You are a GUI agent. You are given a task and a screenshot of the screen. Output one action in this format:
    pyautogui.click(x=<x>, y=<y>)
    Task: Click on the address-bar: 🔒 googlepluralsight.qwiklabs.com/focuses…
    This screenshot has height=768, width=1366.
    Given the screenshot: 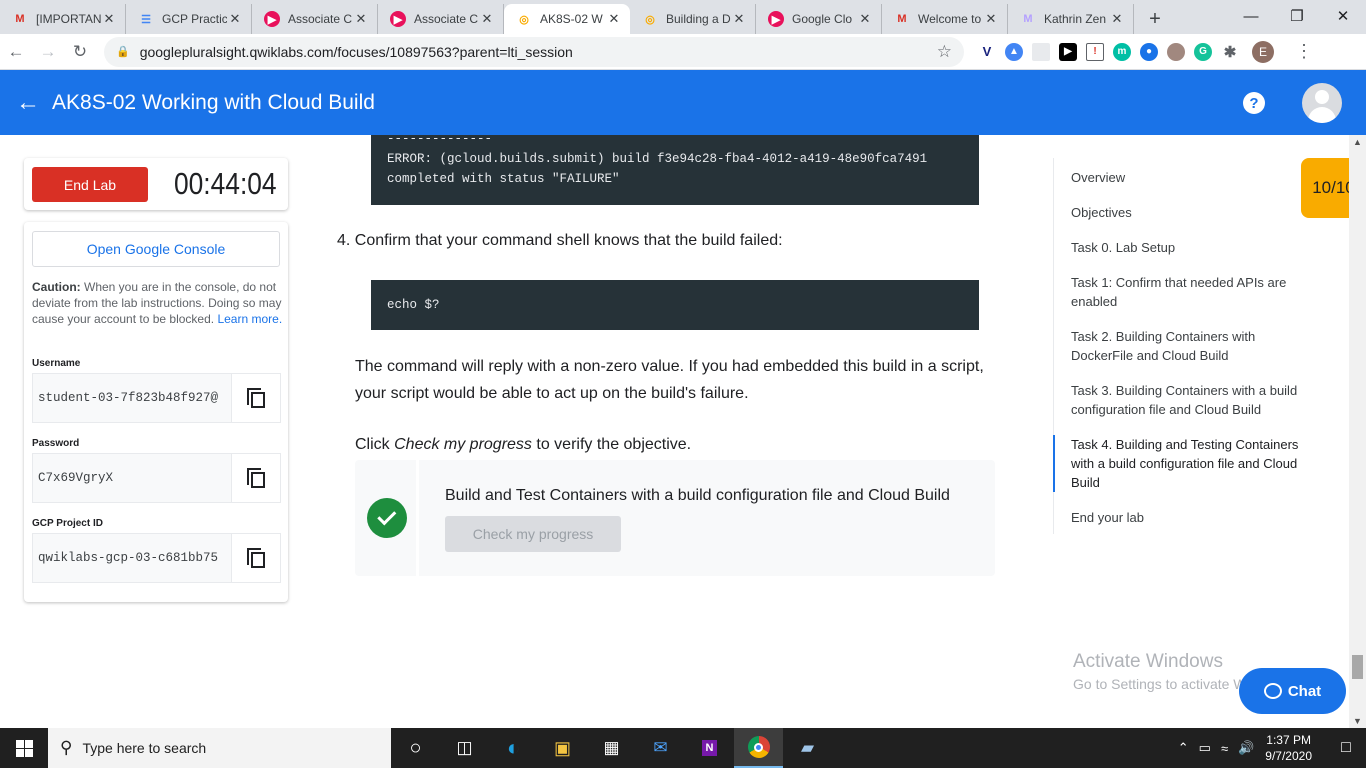 What is the action you would take?
    pyautogui.click(x=534, y=51)
    